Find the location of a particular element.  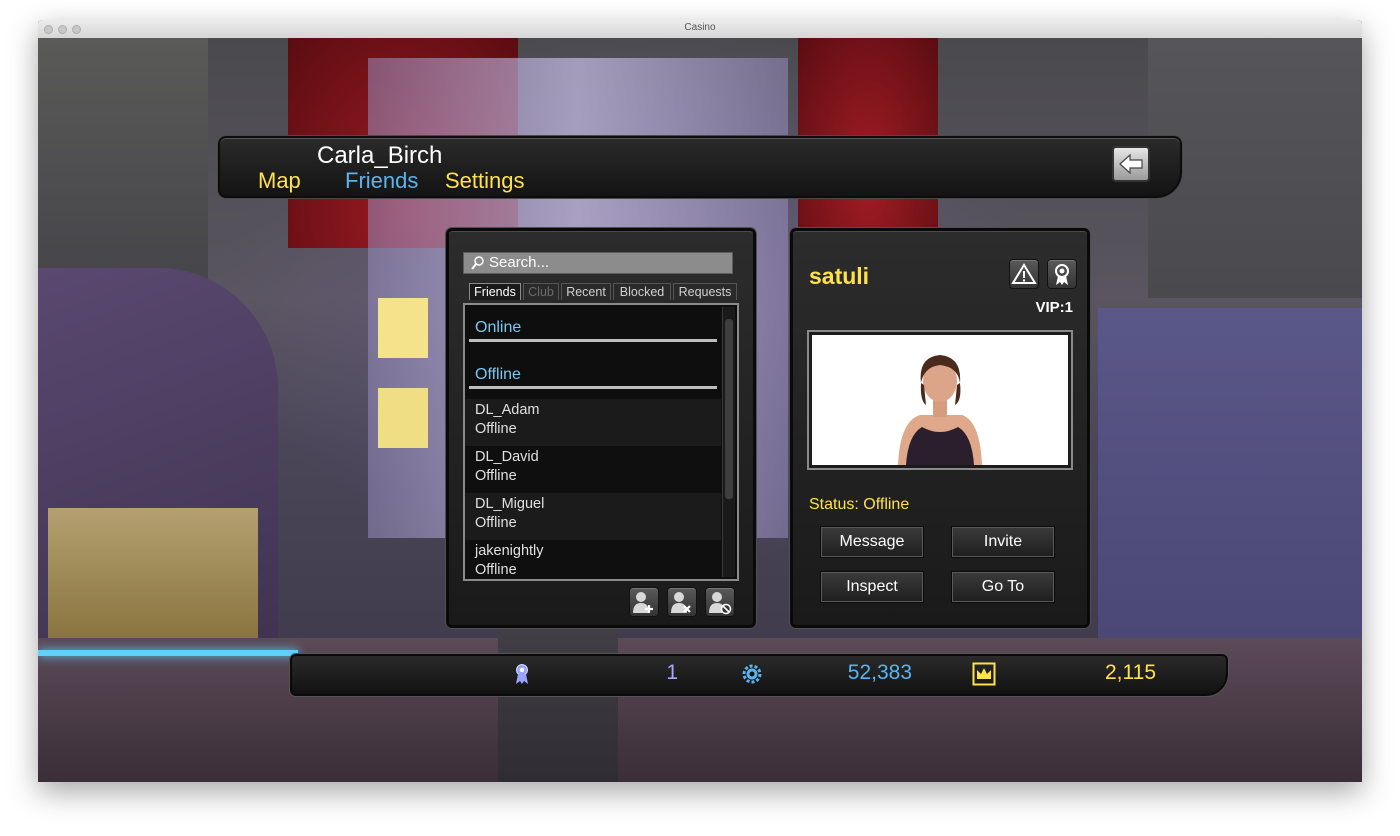

invite-button: Invite is located at coordinates (1003, 542).